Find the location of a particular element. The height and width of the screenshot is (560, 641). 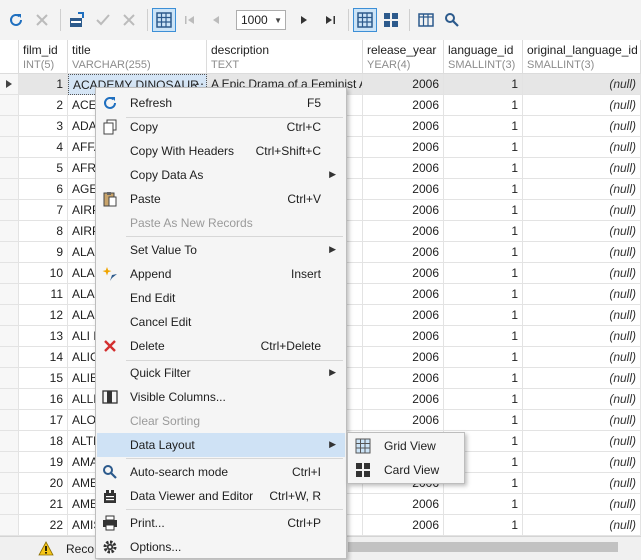

cell-film-id: 16 is located at coordinates (43, 399).